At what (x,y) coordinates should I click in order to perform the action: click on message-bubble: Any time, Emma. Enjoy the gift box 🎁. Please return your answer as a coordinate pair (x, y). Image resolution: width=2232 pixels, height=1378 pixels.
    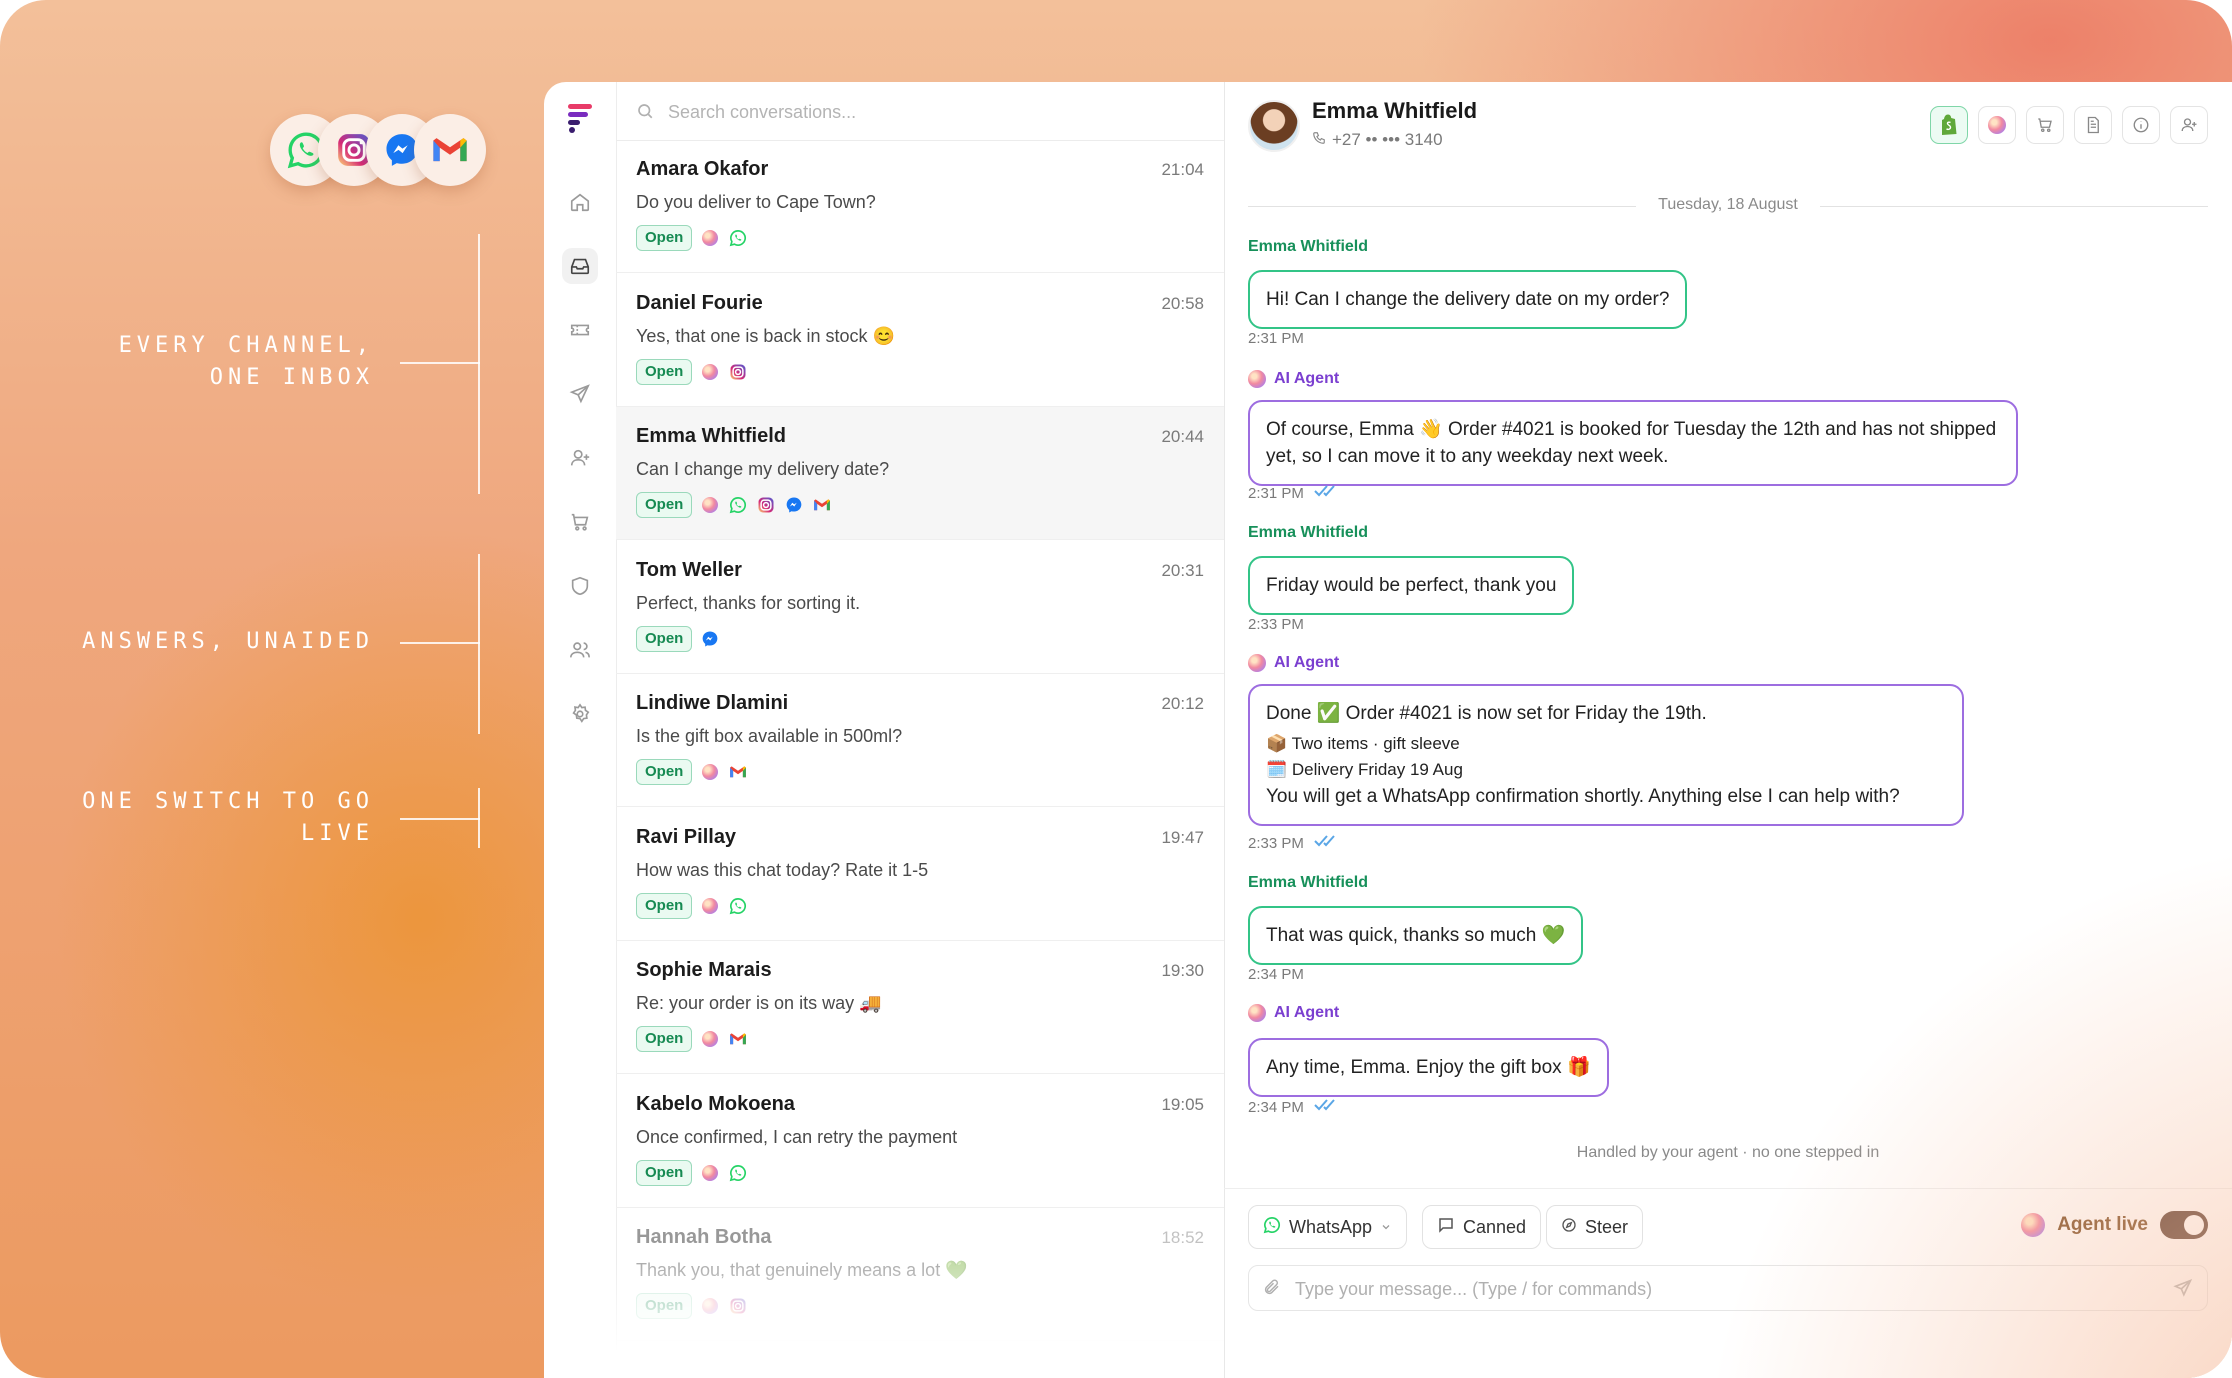
    Looking at the image, I should click on (1428, 1067).